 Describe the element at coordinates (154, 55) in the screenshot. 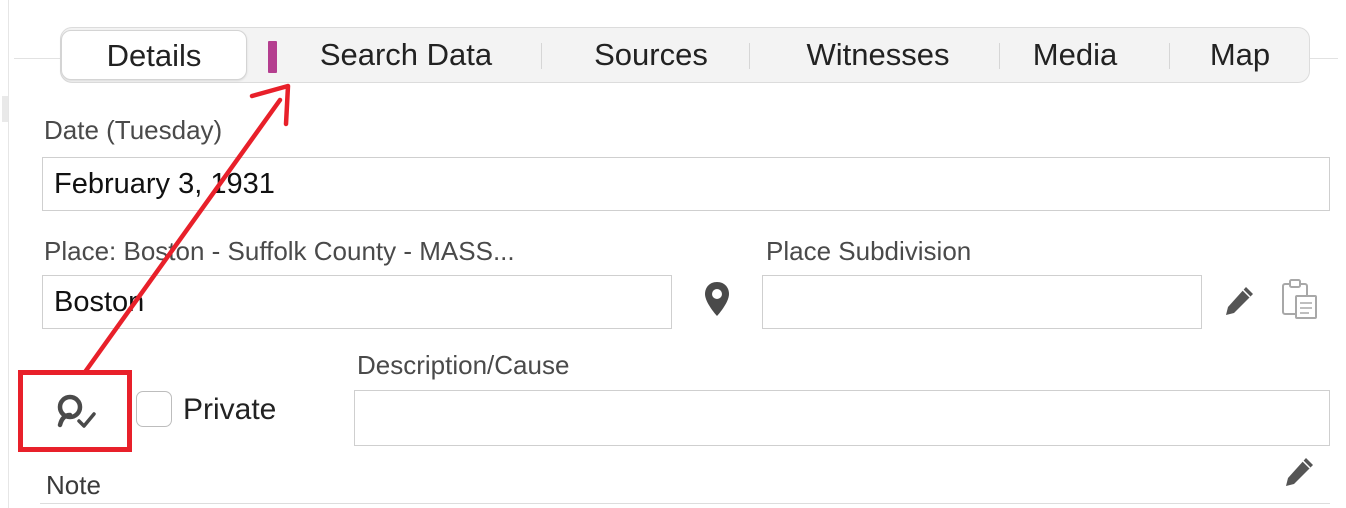

I see `tab-details: Details` at that location.